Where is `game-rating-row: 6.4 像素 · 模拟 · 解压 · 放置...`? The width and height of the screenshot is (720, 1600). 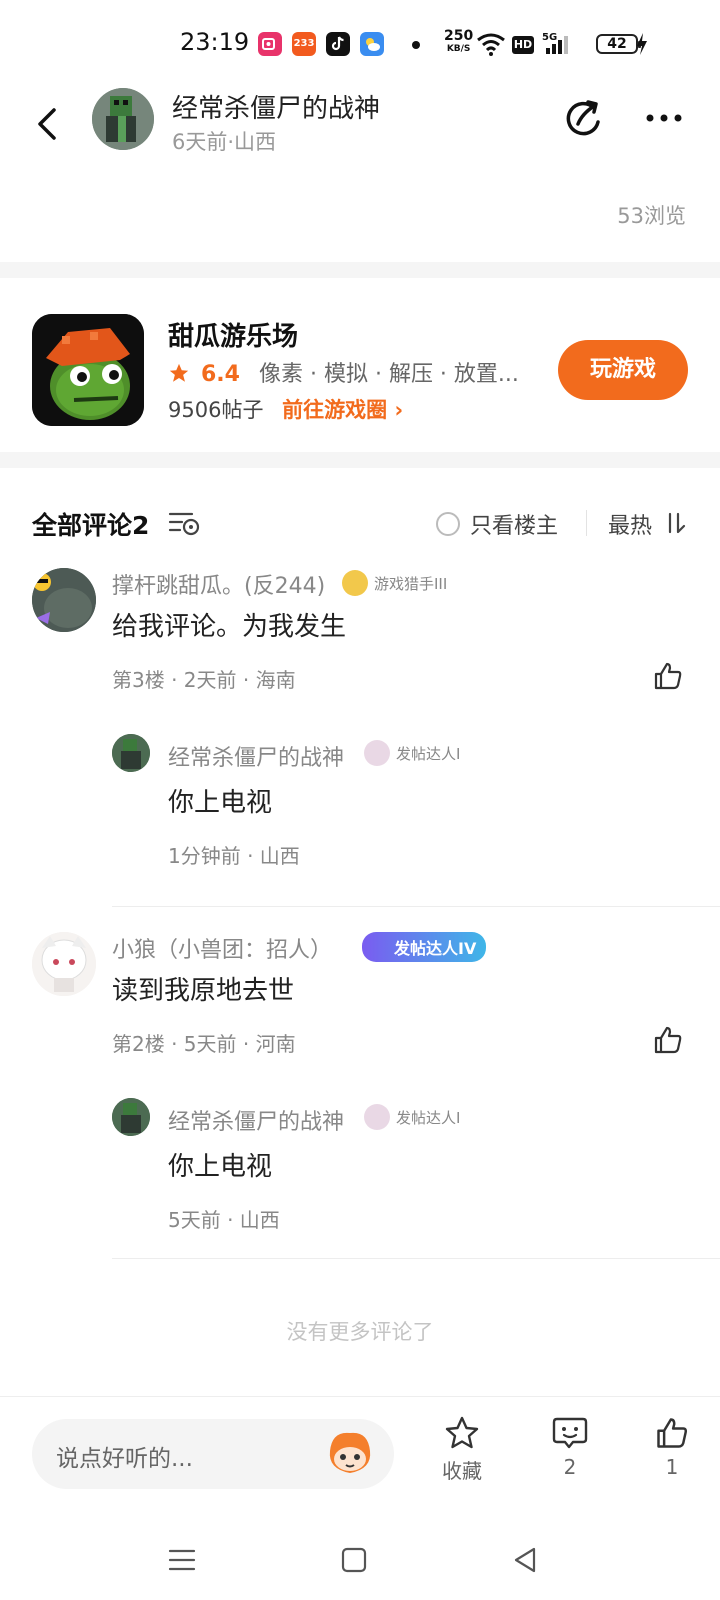
game-rating-row: 6.4 像素 · 模拟 · 解压 · 放置... is located at coordinates (343, 372).